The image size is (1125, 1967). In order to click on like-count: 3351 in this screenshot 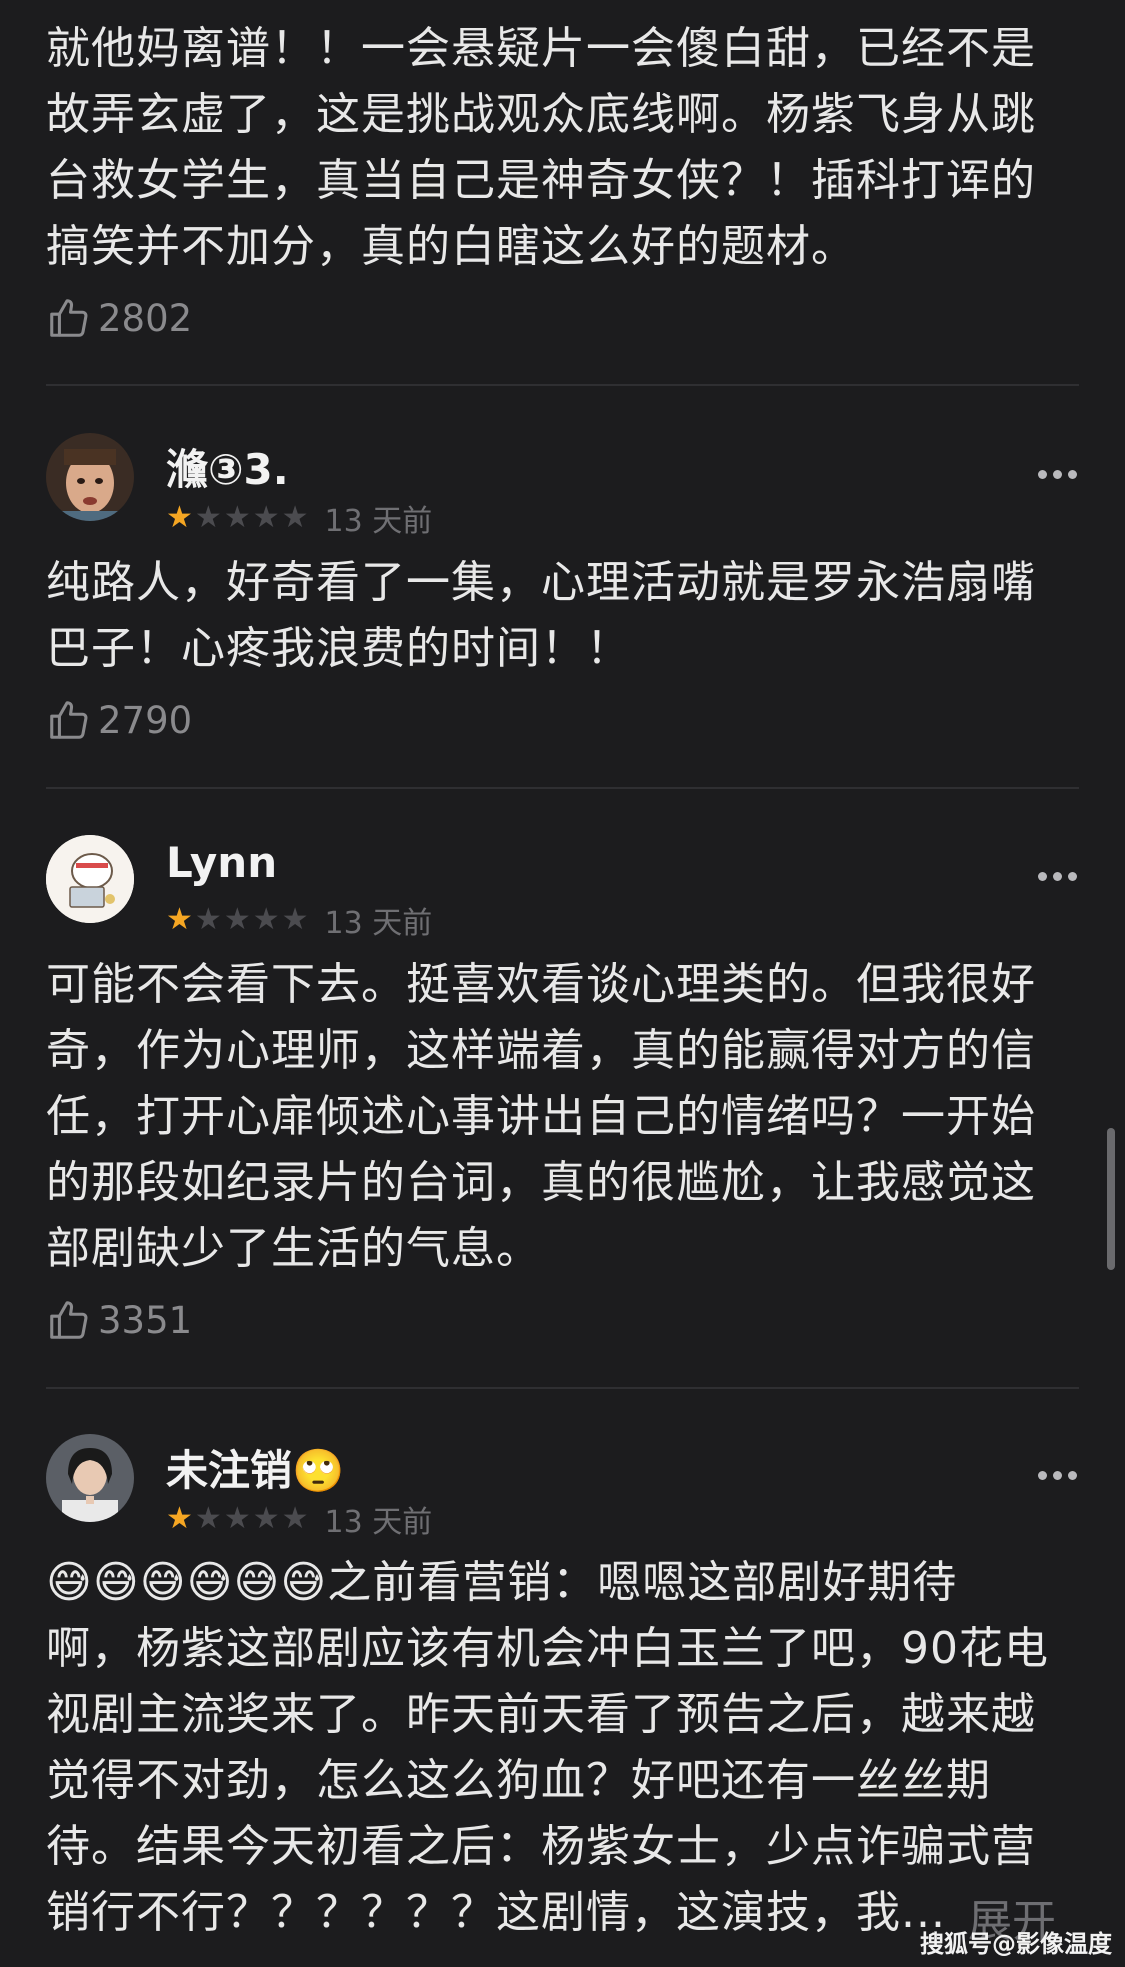, I will do `click(145, 1320)`.